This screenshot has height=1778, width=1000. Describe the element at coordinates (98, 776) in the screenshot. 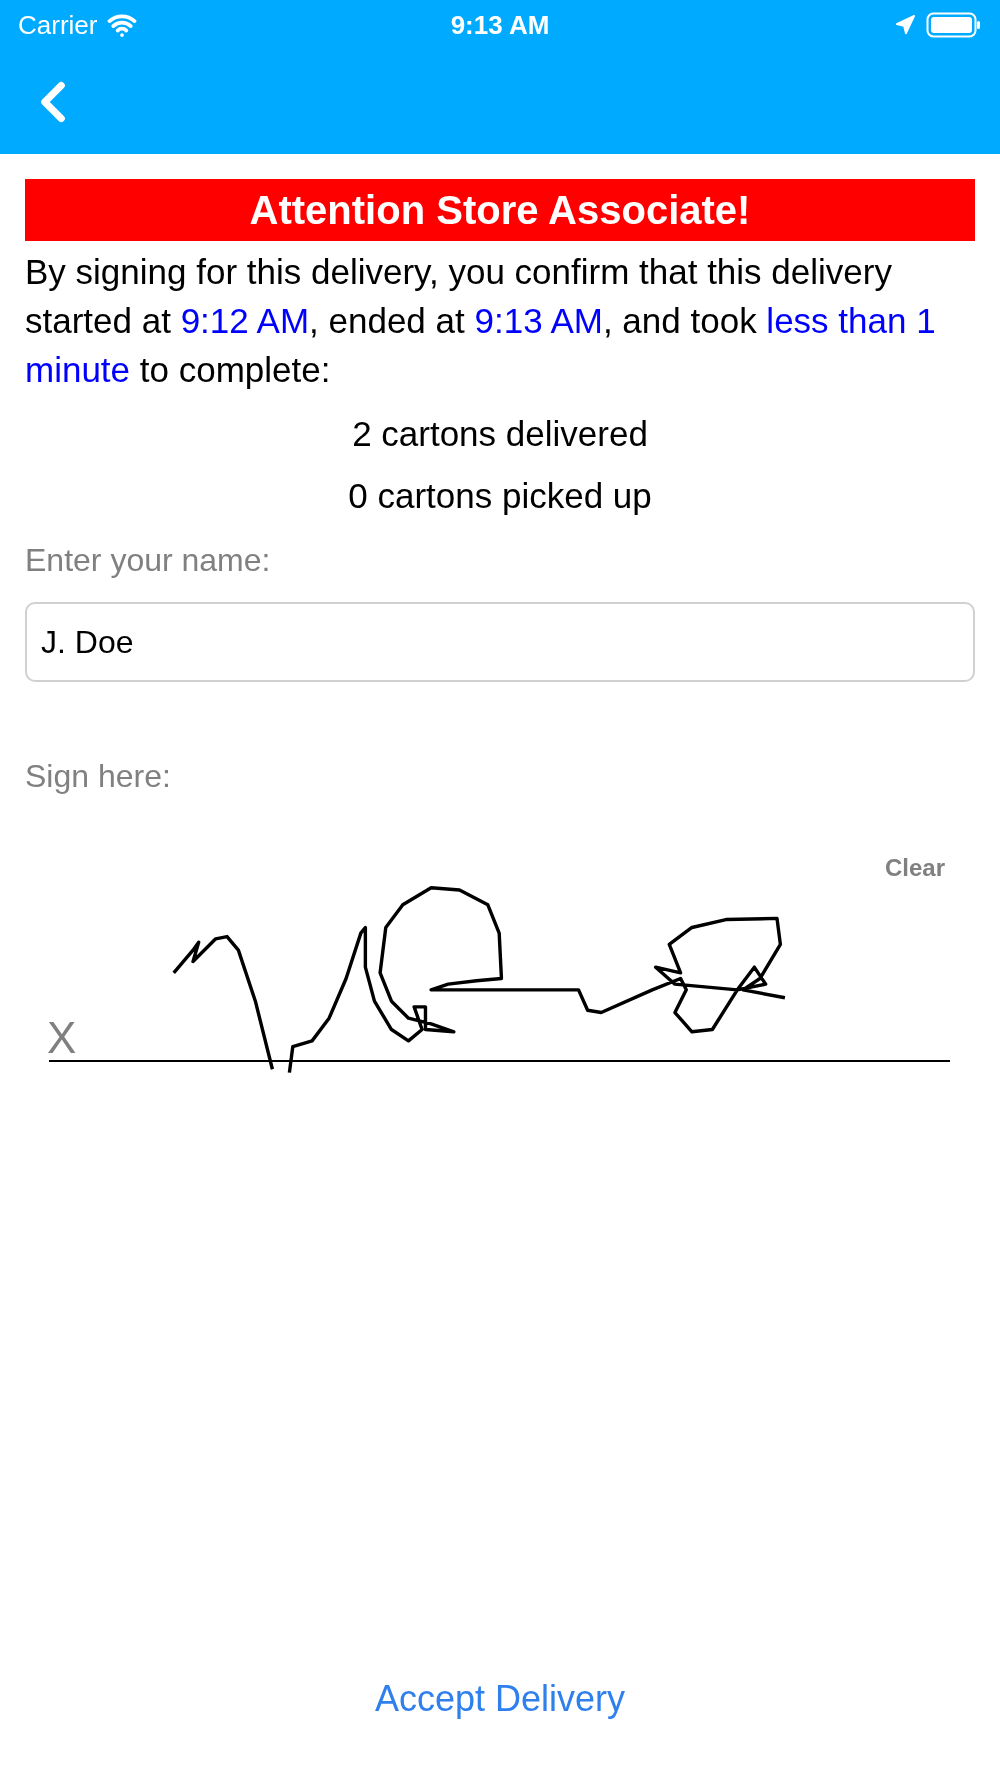

I see `sign-label: Sign here:` at that location.